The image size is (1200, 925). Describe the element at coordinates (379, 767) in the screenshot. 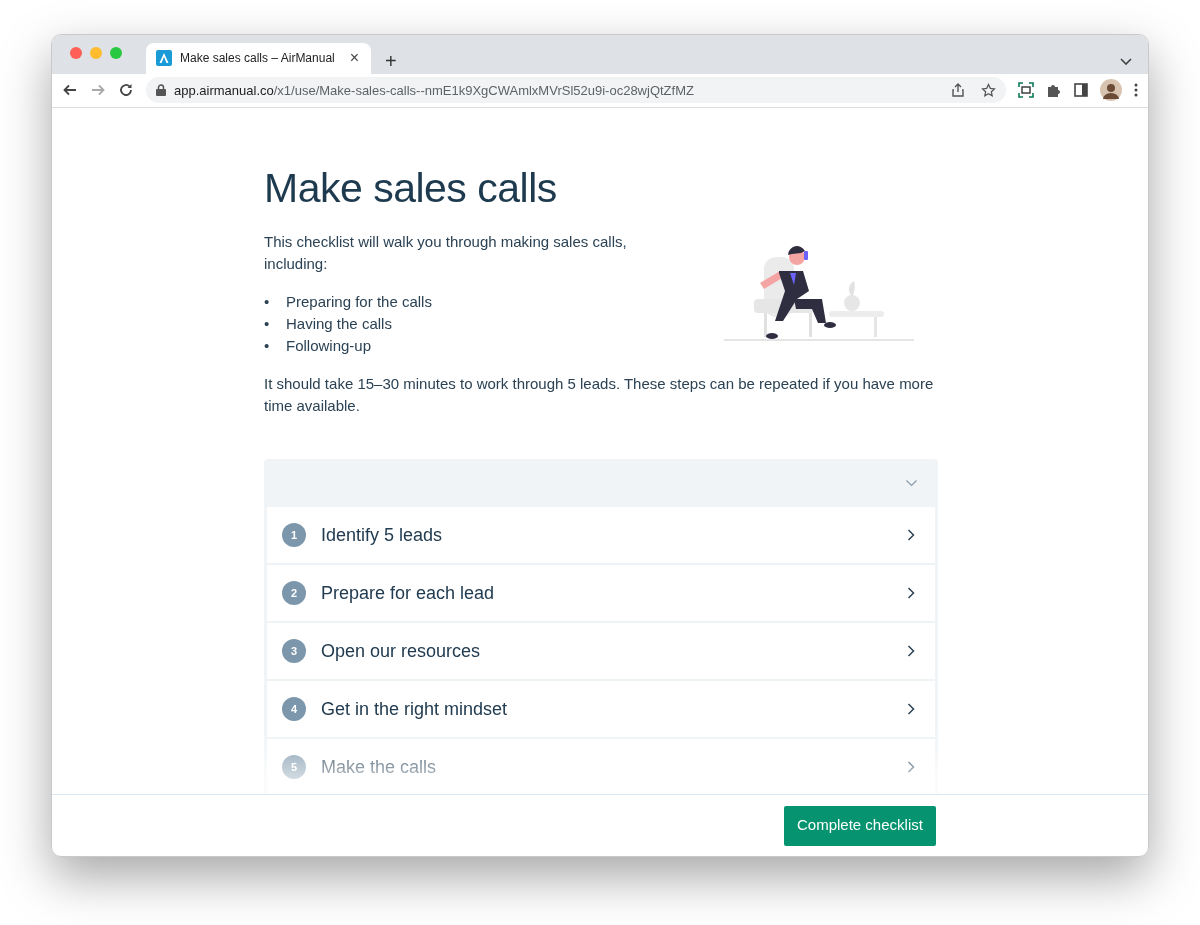

I see `step-title: Make the calls` at that location.